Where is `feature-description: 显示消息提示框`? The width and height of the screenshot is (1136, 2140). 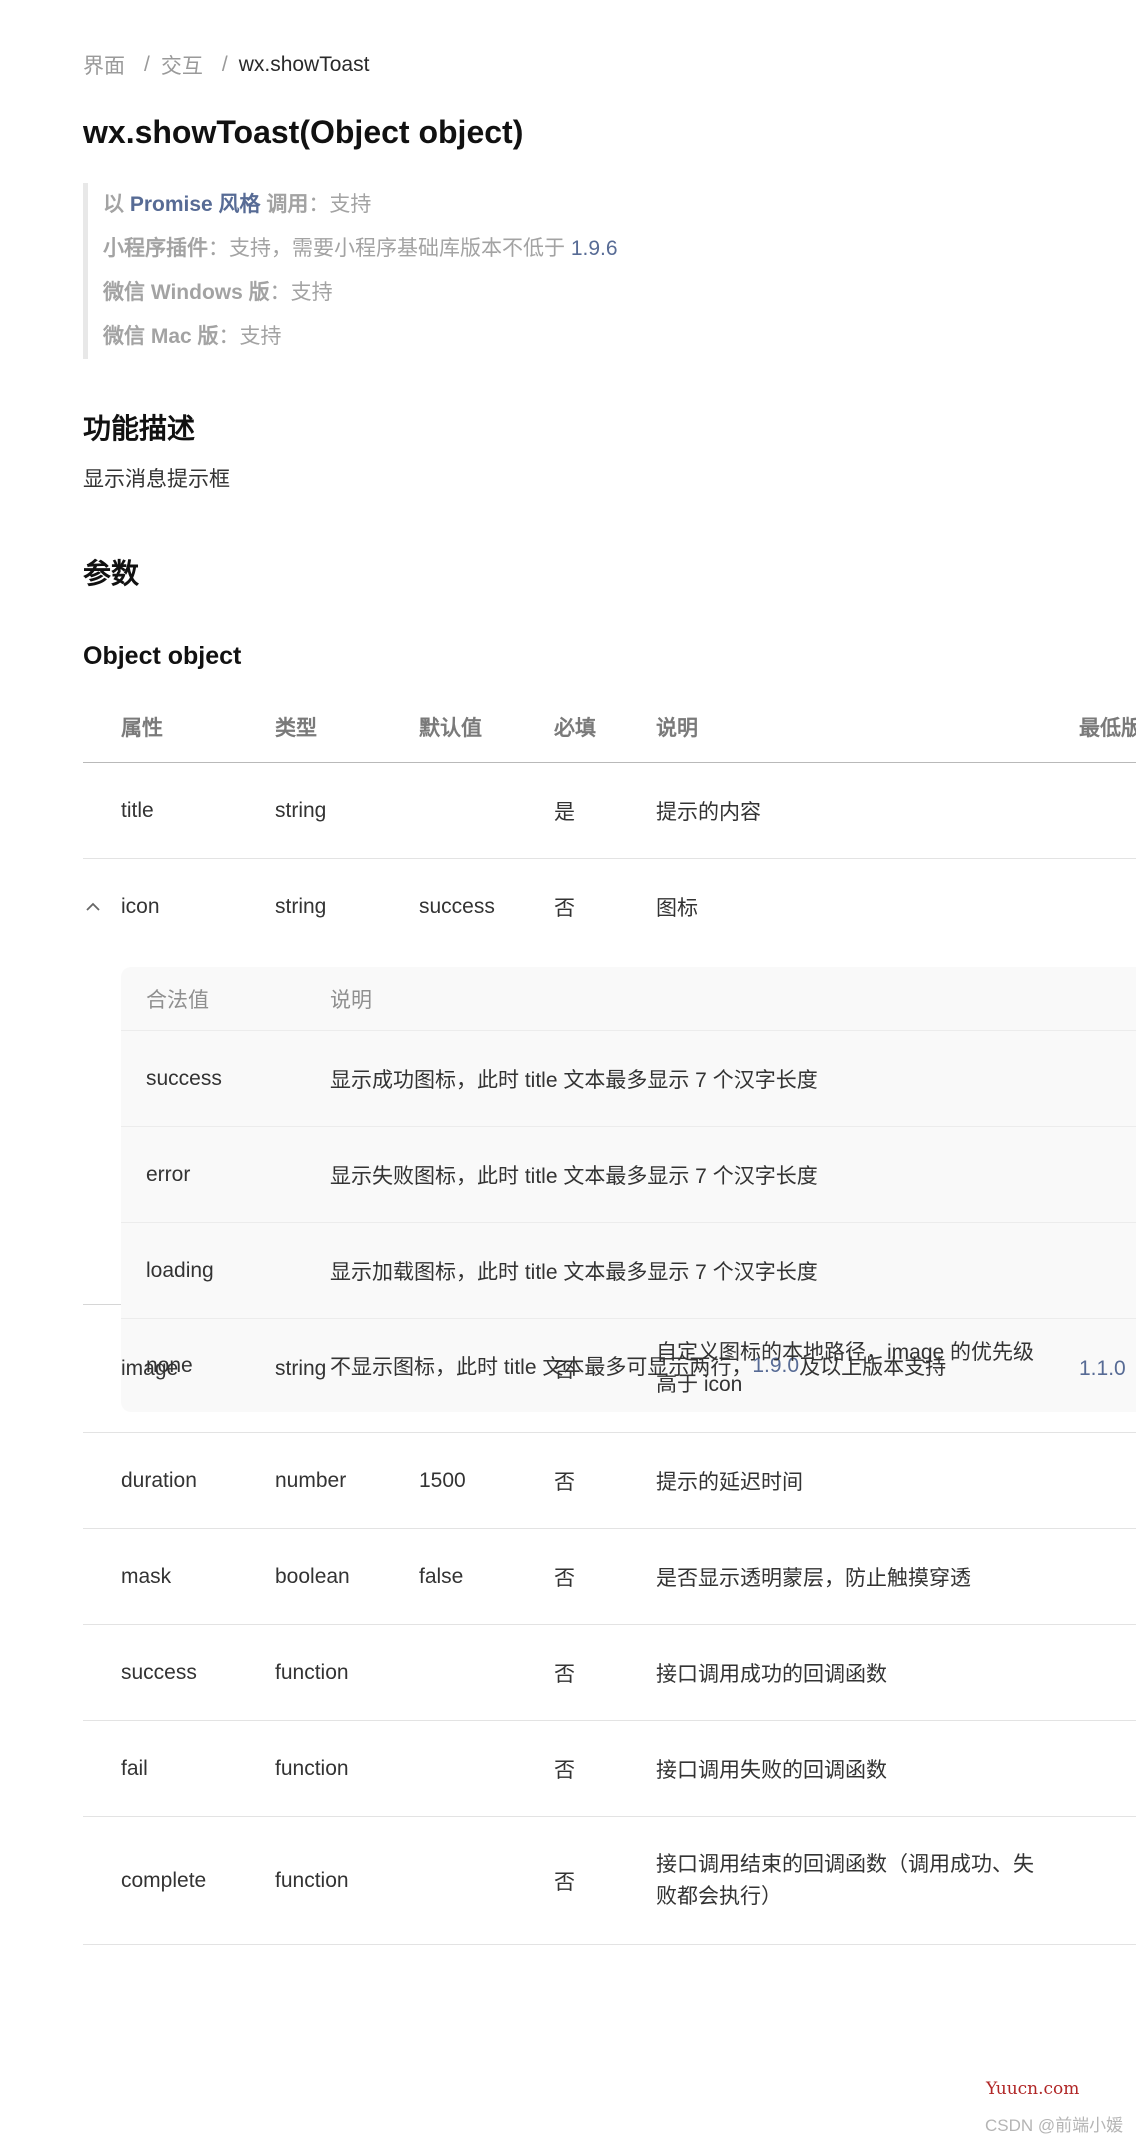 feature-description: 显示消息提示框 is located at coordinates (156, 479).